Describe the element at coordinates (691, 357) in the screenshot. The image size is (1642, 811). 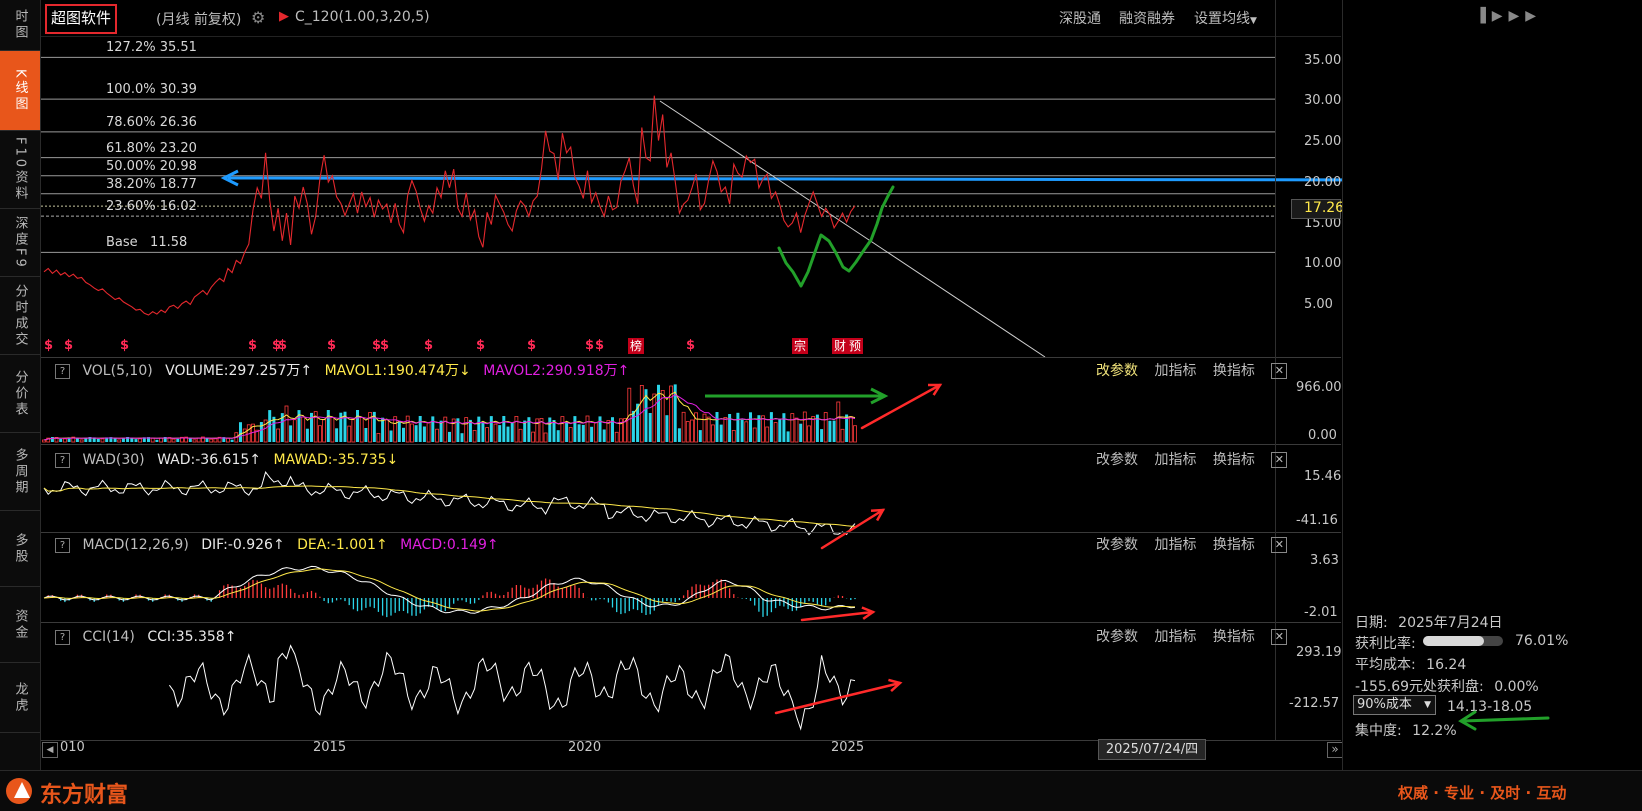
I see `panel-separator` at that location.